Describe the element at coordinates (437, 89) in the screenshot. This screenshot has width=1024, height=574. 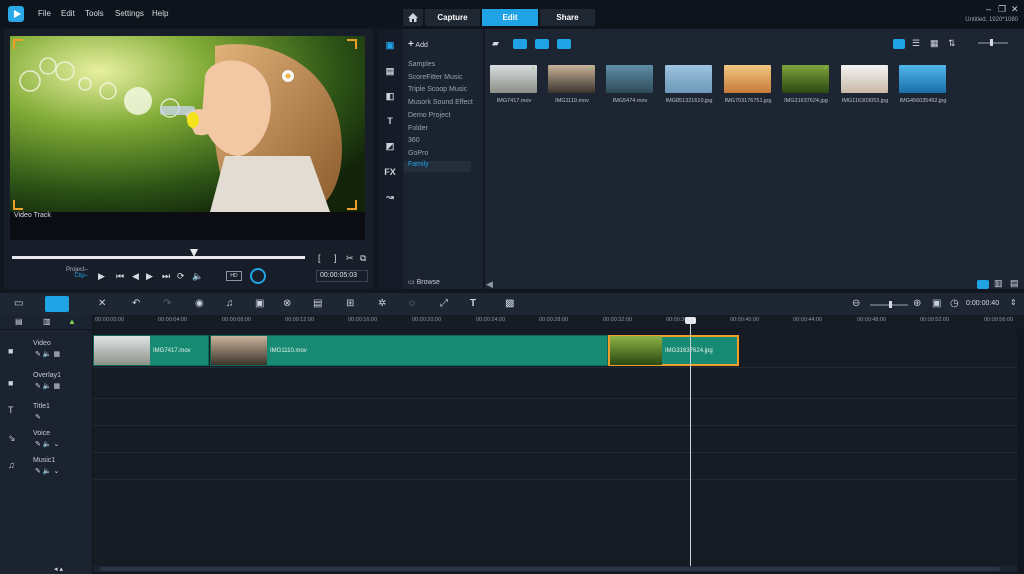
I see `folder-item: Triple Scoop Music` at that location.